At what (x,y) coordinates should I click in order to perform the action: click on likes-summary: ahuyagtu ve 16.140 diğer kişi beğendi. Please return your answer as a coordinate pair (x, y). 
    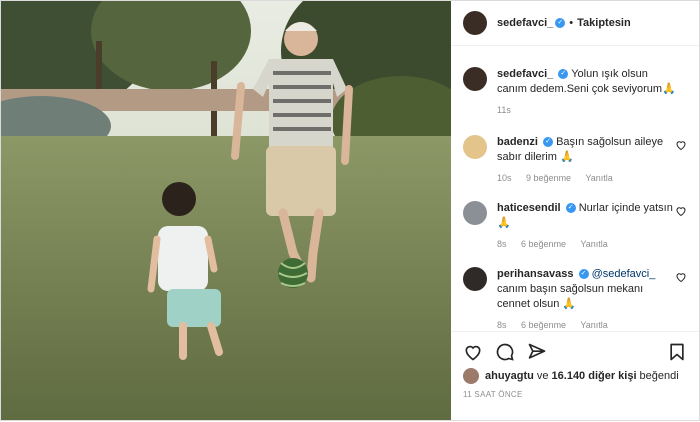
    Looking at the image, I should click on (575, 373).